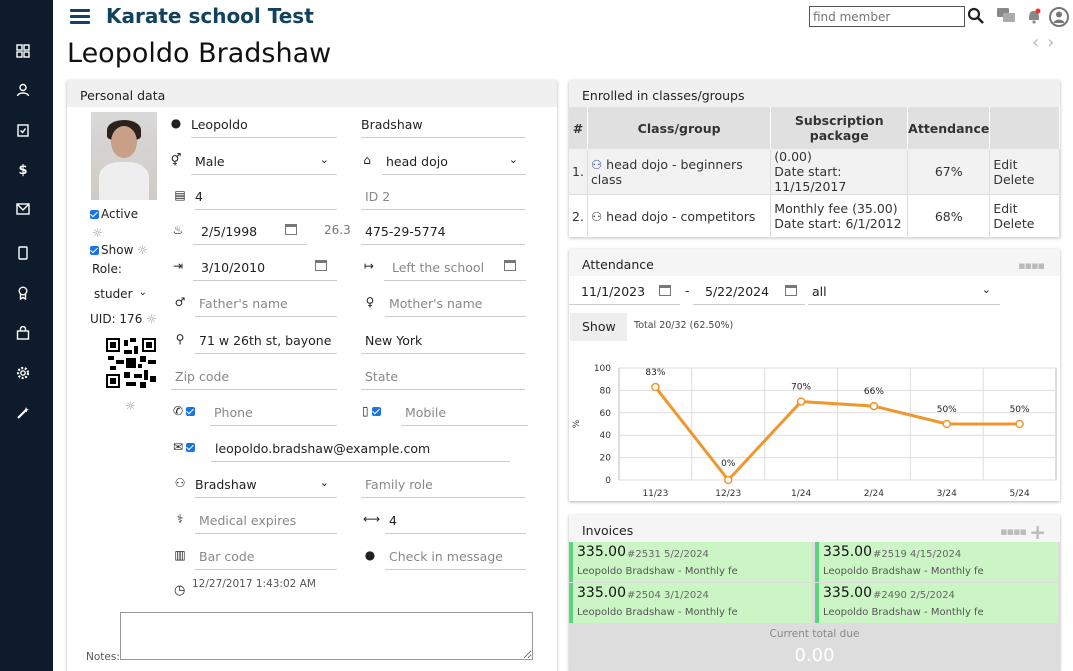  I want to click on active-checkbox: Active, so click(114, 214).